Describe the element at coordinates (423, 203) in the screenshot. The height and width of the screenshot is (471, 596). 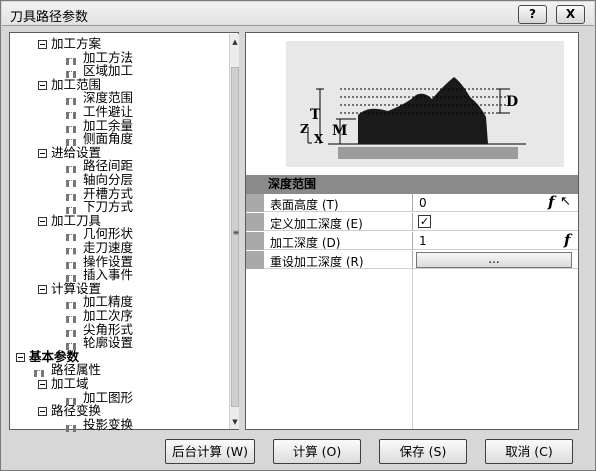
I see `surface-height-value: 0` at that location.